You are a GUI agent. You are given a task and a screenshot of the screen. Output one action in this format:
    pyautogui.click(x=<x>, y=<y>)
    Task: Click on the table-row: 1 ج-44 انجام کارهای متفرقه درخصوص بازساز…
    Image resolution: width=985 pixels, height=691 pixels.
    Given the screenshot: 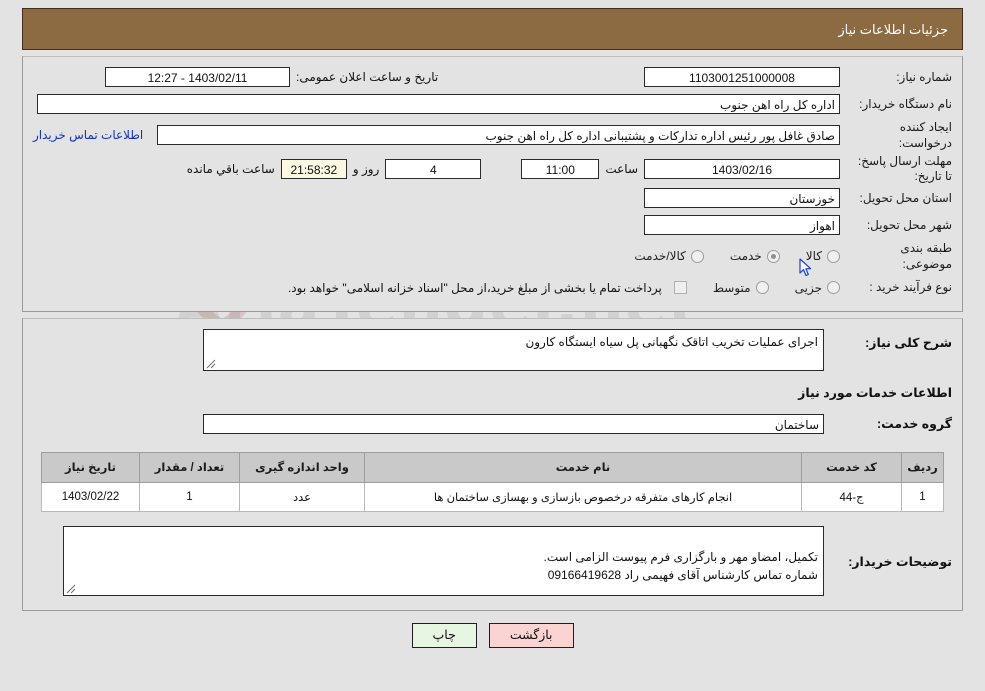 What is the action you would take?
    pyautogui.click(x=492, y=496)
    